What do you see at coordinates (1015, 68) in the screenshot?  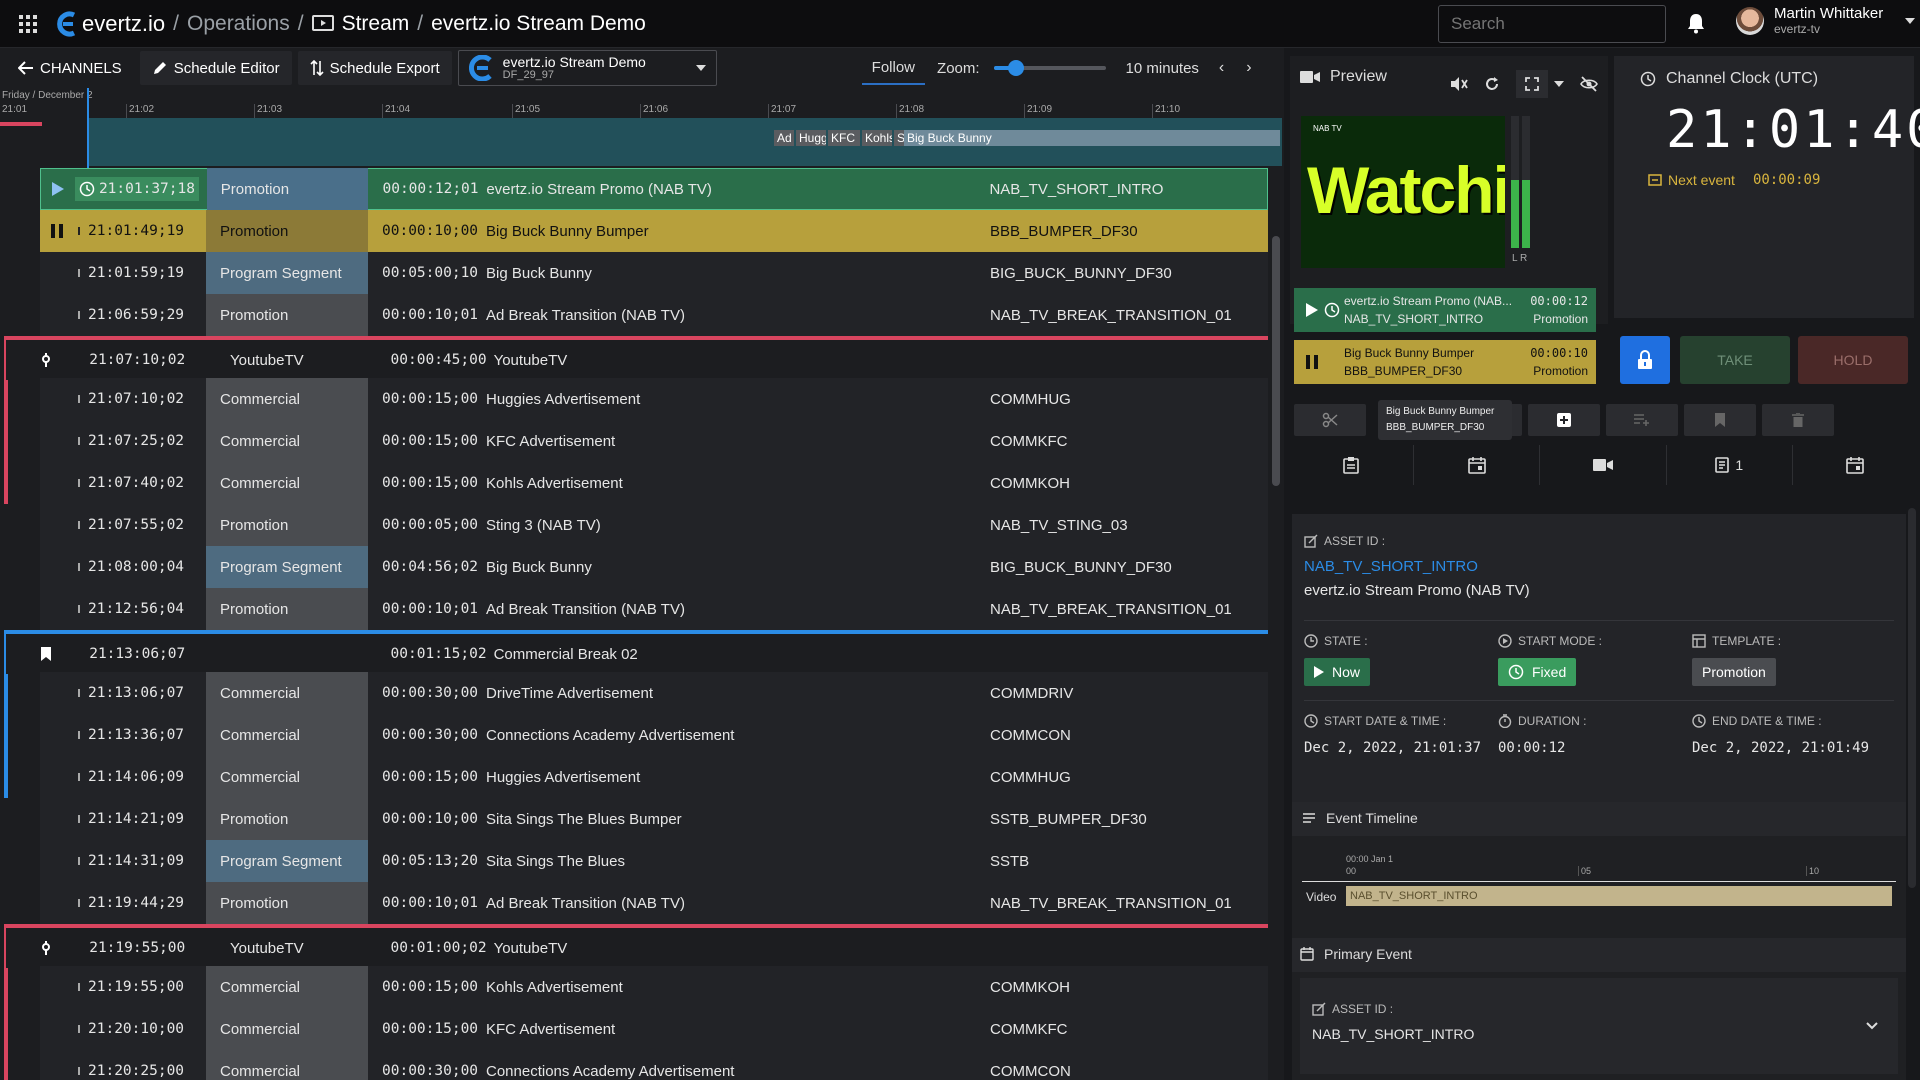 I see `zoom-slider-handle` at bounding box center [1015, 68].